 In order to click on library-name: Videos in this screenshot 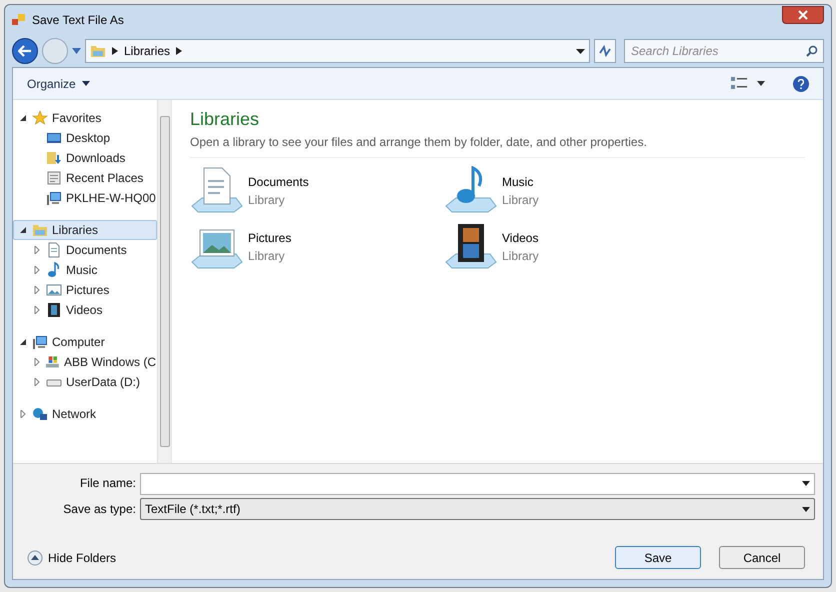, I will do `click(520, 238)`.